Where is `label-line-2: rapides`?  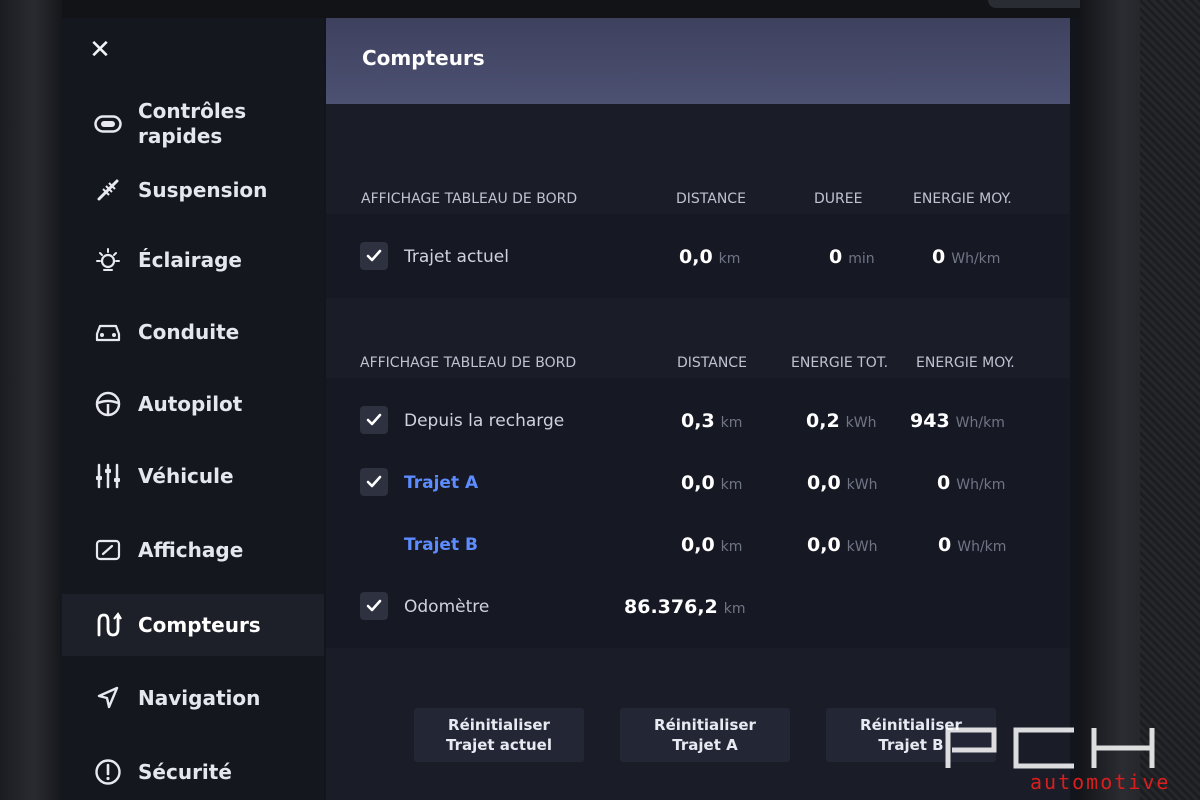 label-line-2: rapides is located at coordinates (180, 136).